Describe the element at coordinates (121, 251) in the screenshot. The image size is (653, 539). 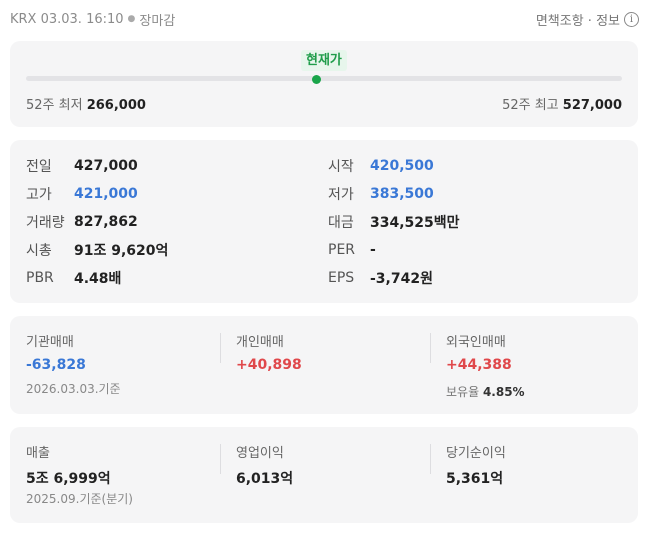
I see `market-cap-value: 91조 9,620억` at that location.